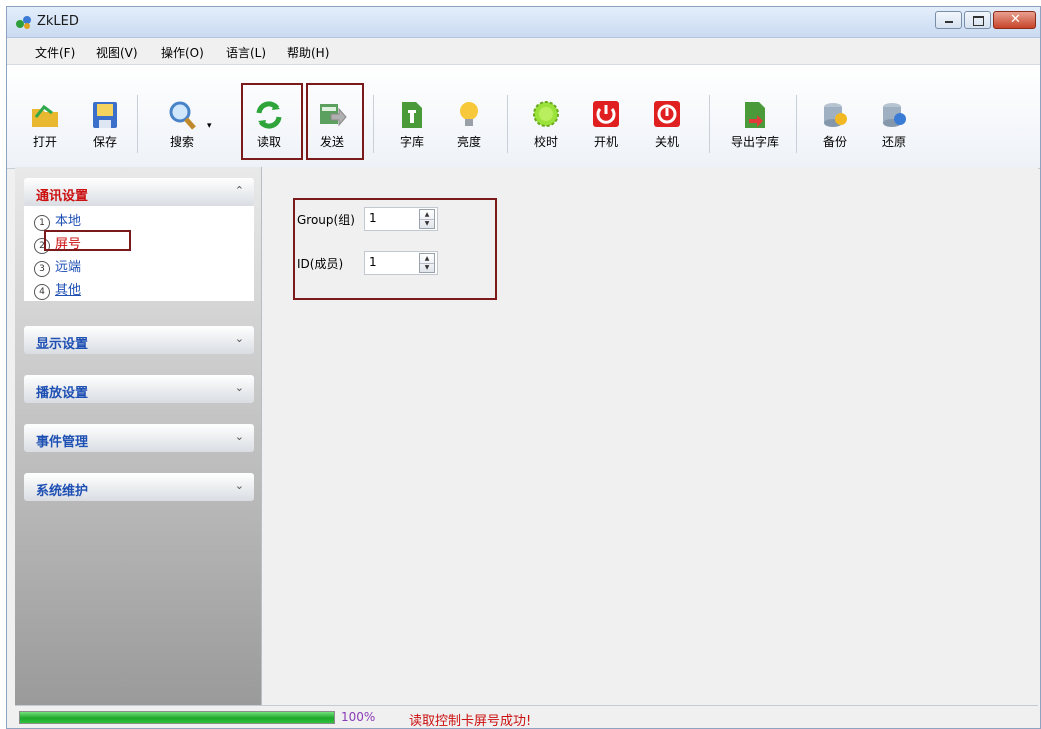 Image resolution: width=1041 pixels, height=729 pixels. Describe the element at coordinates (42, 223) in the screenshot. I see `number-1-icon: 1` at that location.